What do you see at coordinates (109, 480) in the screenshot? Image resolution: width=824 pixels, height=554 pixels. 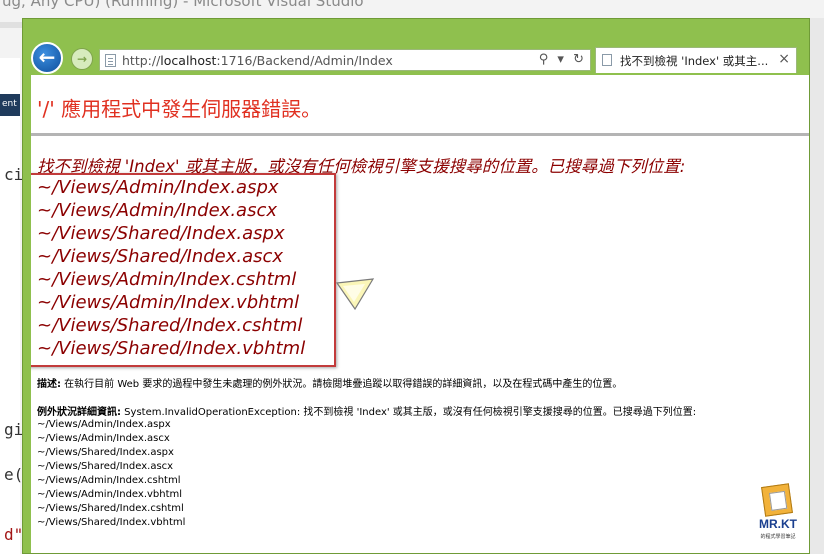 I see `list-item: ~/Views/Admin/Index.cshtml` at bounding box center [109, 480].